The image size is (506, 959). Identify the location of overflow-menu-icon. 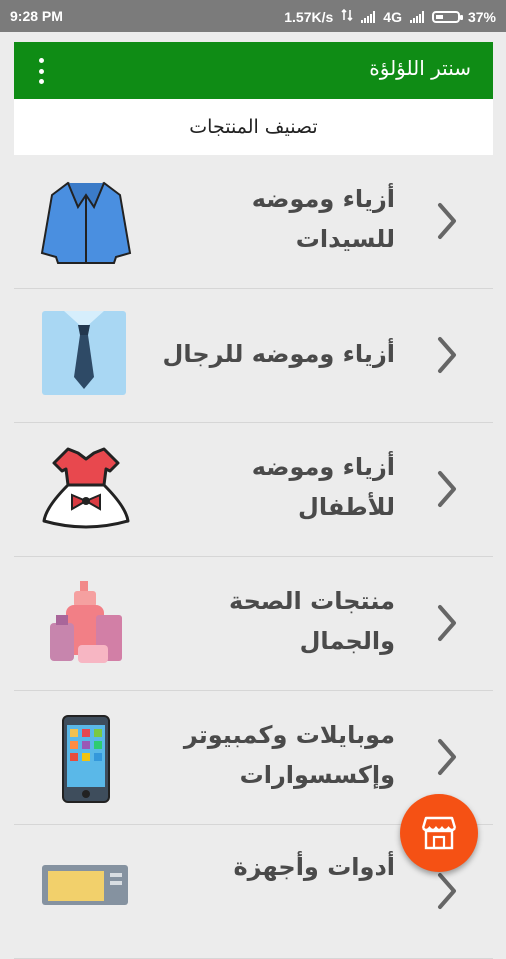
(41, 71).